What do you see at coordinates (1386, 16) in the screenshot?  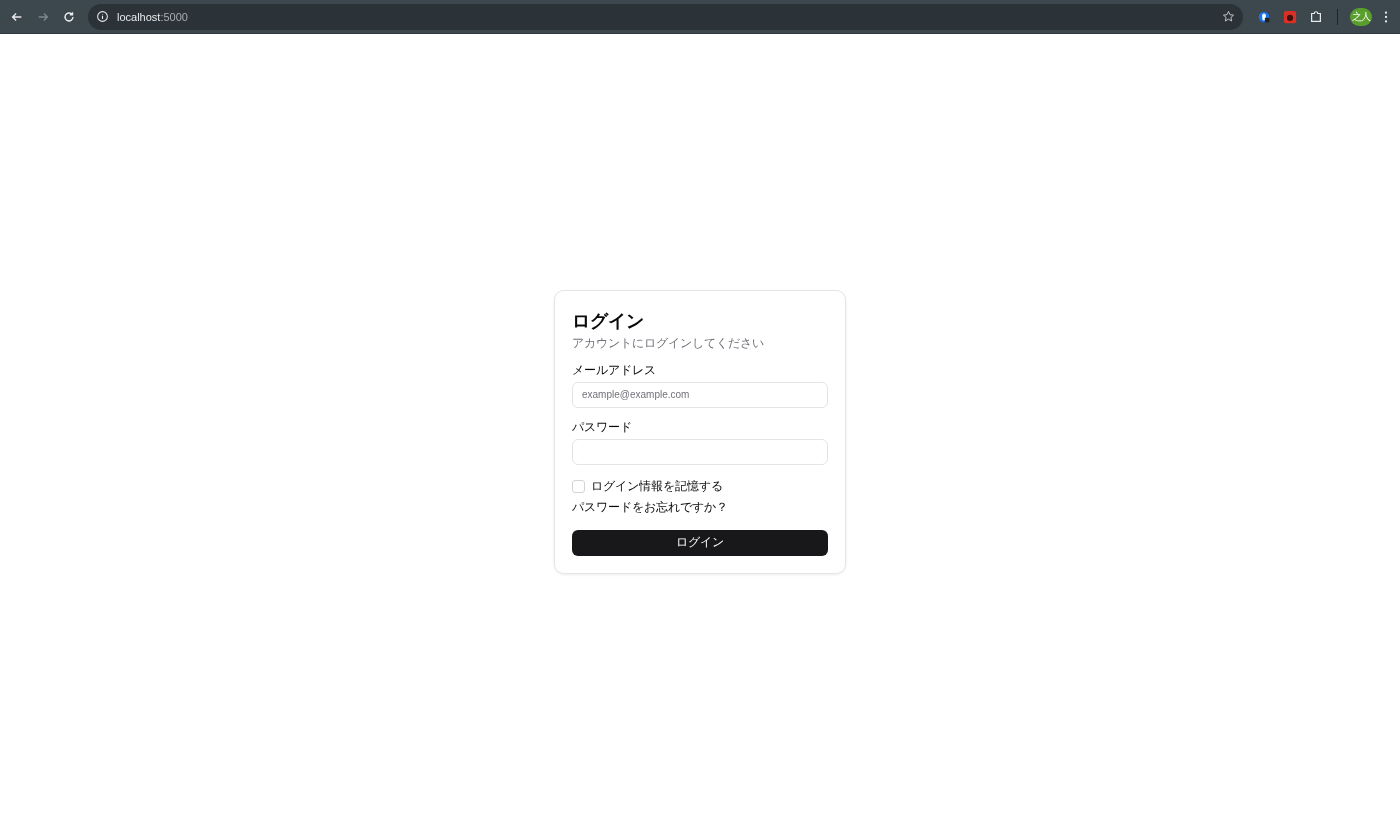 I see `menu-icon` at bounding box center [1386, 16].